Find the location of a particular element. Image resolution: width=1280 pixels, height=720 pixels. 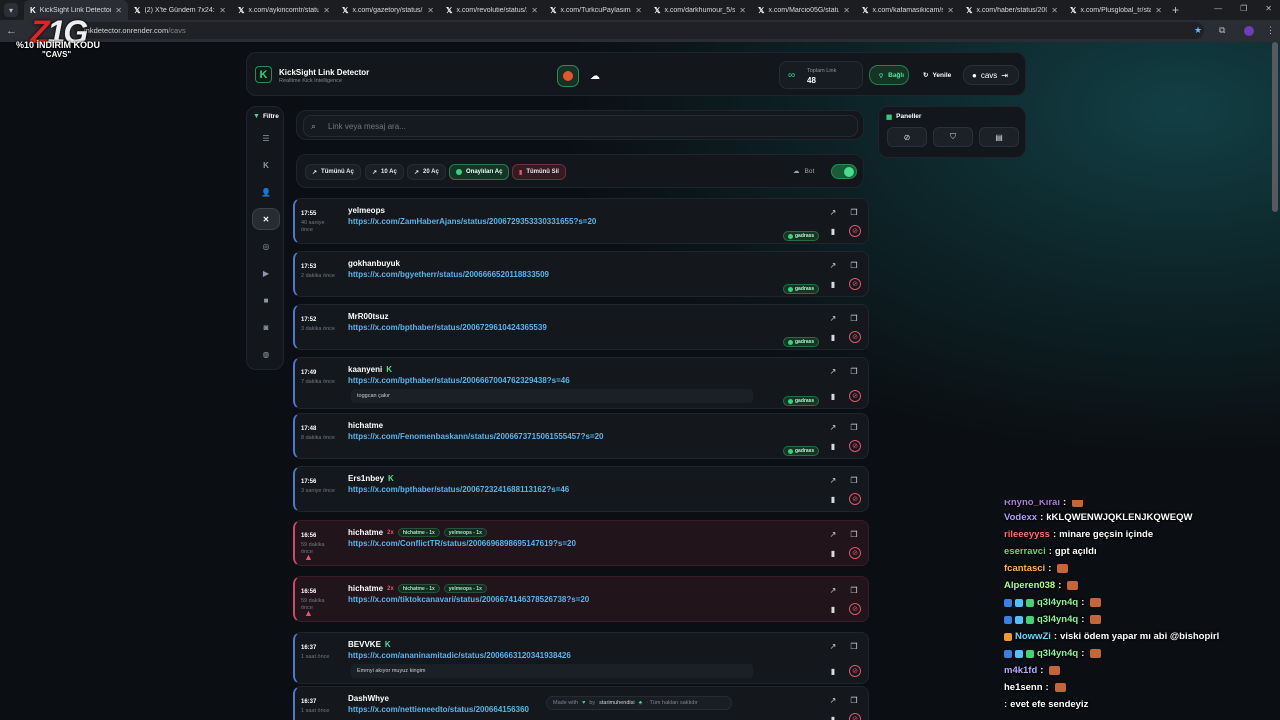

open-10-button: ↗ 10 Aç is located at coordinates (384, 172).